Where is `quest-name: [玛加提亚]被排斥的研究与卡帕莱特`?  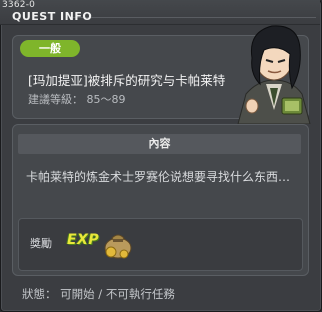 quest-name: [玛加提亚]被排斥的研究与卡帕莱特 is located at coordinates (127, 80).